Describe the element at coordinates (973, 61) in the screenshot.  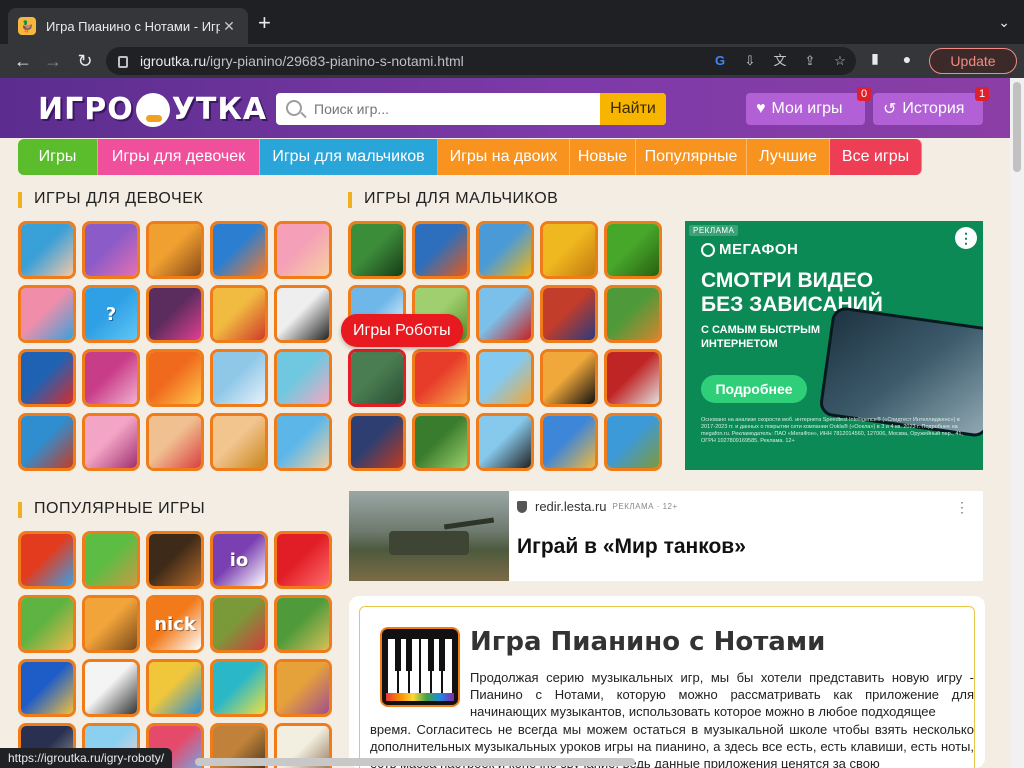
I see `update-button: Update` at that location.